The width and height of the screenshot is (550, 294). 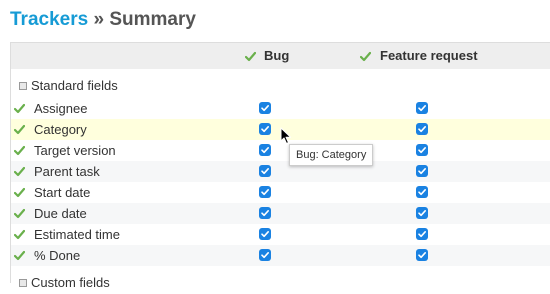 I want to click on mouse-cursor-icon, so click(x=286, y=136).